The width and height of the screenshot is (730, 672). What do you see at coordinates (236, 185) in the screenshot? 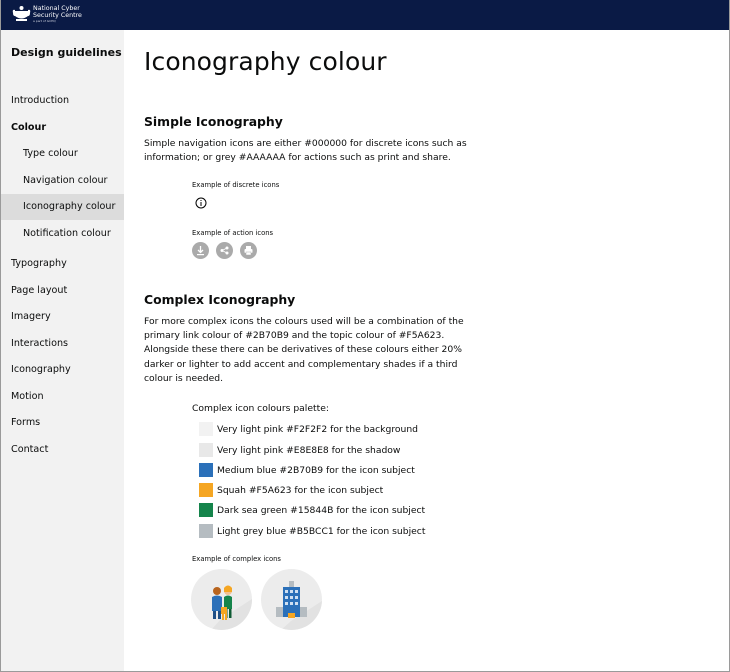
I see `discrete-icons-label: Example of discrete icons` at bounding box center [236, 185].